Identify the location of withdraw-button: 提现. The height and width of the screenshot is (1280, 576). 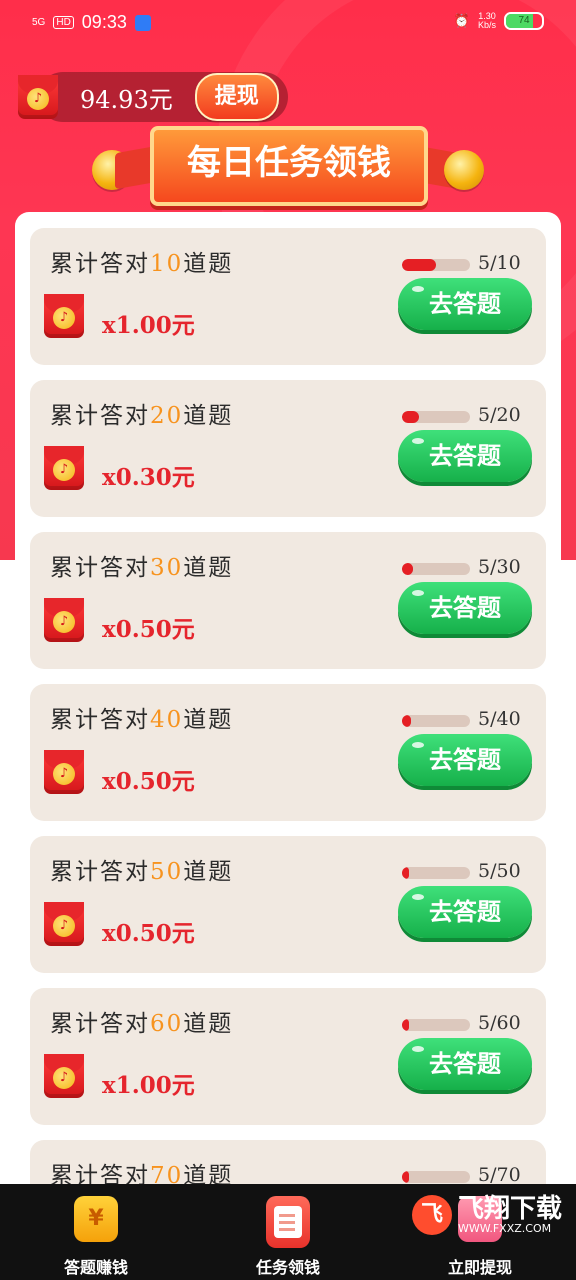
(236, 97).